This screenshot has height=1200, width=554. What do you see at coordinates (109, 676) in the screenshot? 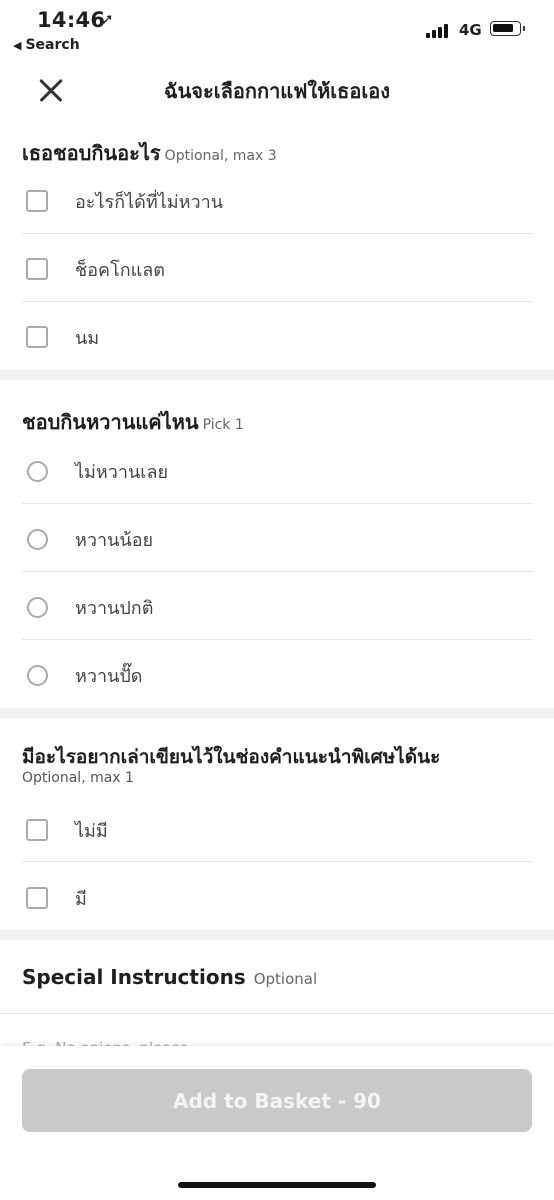
I see `option-label: หวานปั๊ด` at bounding box center [109, 676].